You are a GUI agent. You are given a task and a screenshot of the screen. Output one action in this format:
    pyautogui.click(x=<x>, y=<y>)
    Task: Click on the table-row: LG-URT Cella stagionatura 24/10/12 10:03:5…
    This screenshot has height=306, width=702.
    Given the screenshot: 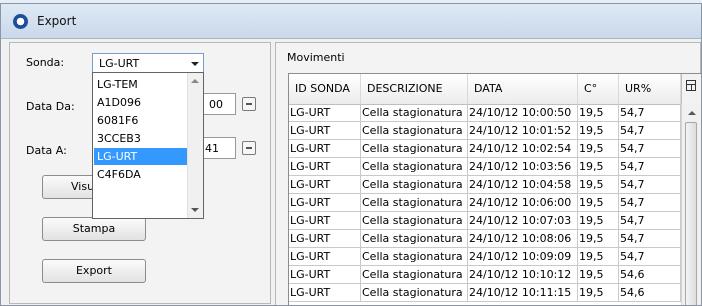 What is the action you would take?
    pyautogui.click(x=485, y=167)
    